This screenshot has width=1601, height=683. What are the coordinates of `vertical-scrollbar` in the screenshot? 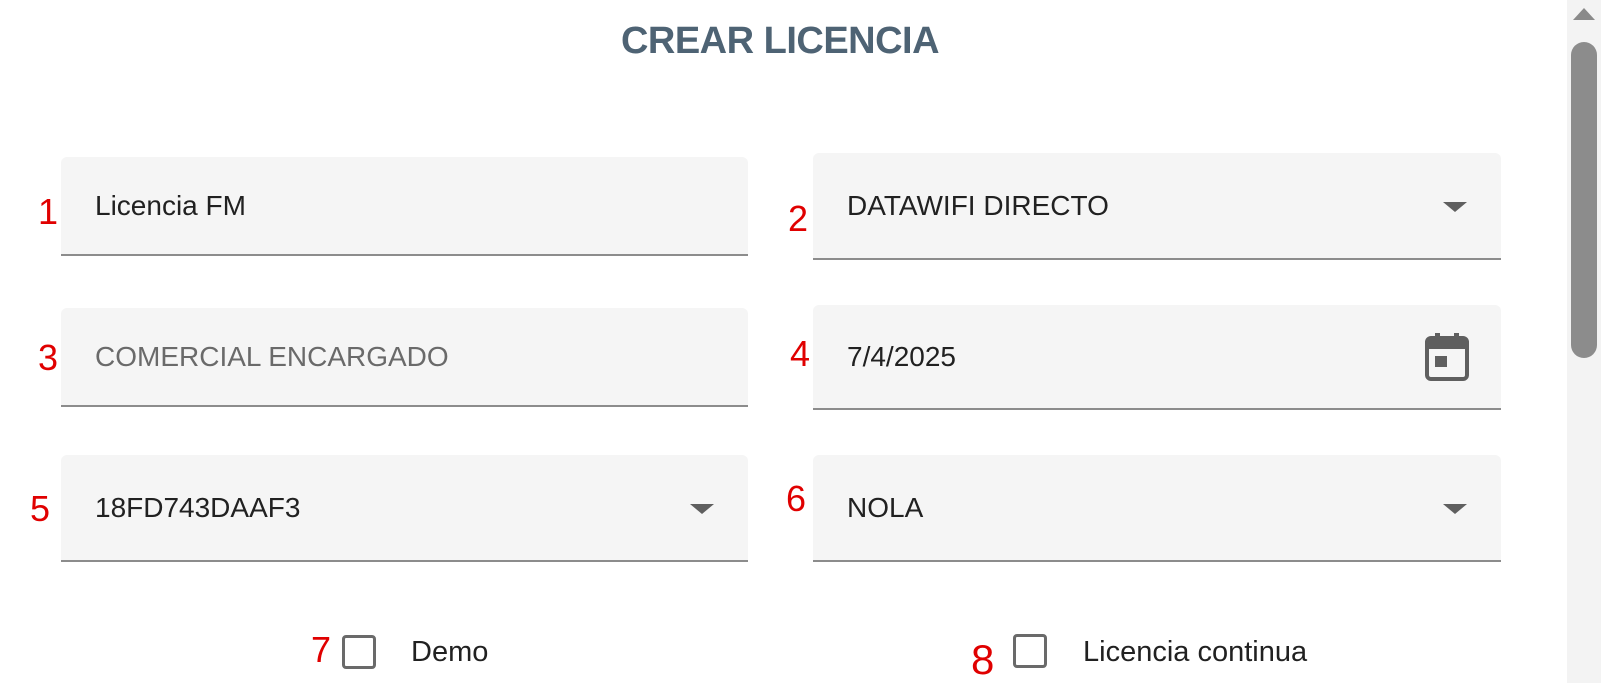 It's located at (1584, 341).